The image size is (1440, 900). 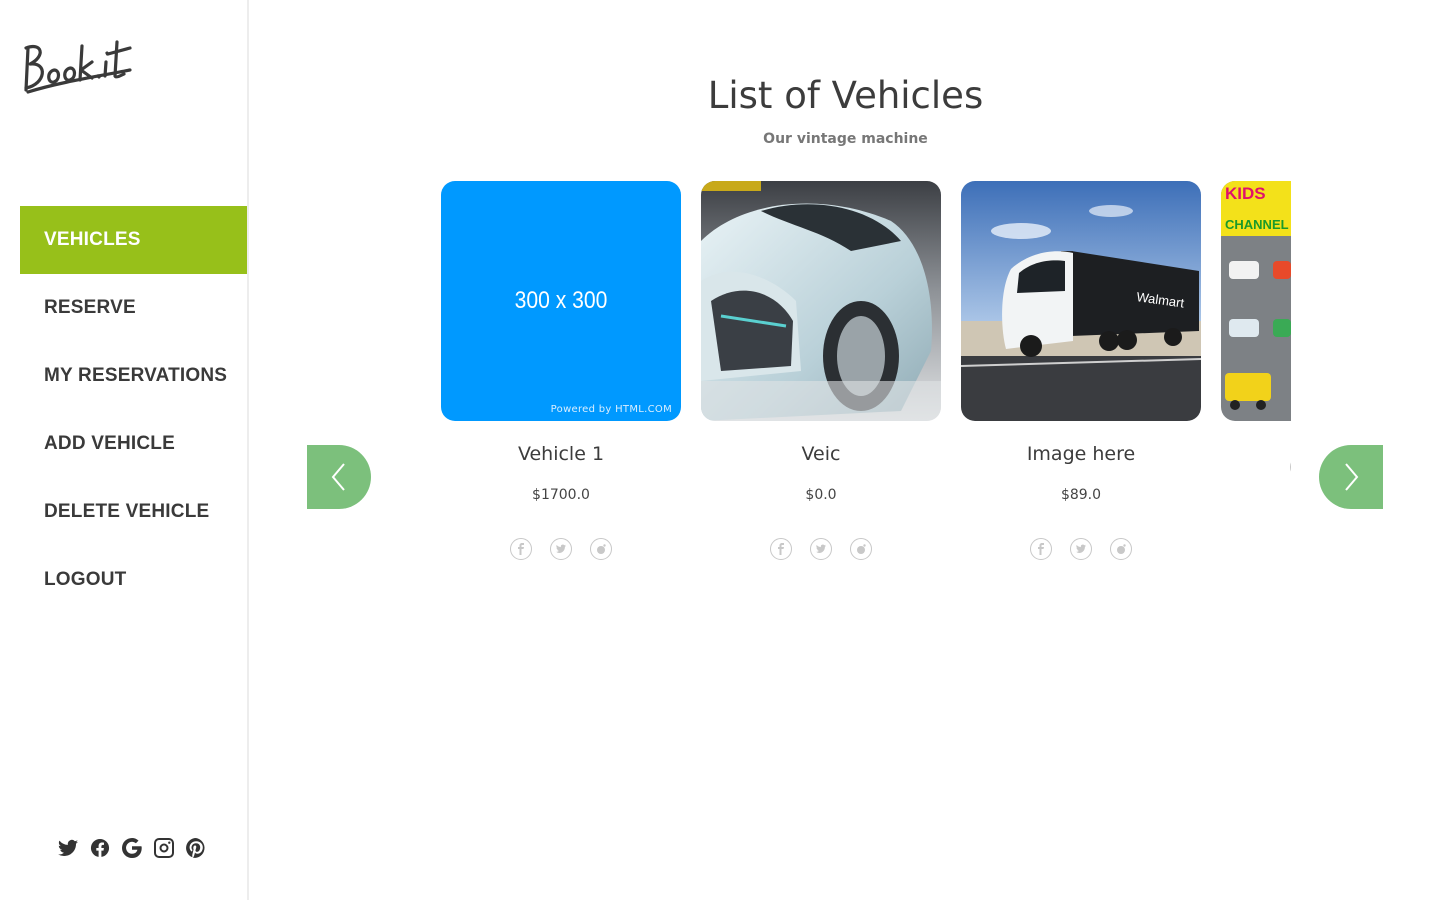 What do you see at coordinates (1081, 495) in the screenshot?
I see `vehicle-price: $89.0` at bounding box center [1081, 495].